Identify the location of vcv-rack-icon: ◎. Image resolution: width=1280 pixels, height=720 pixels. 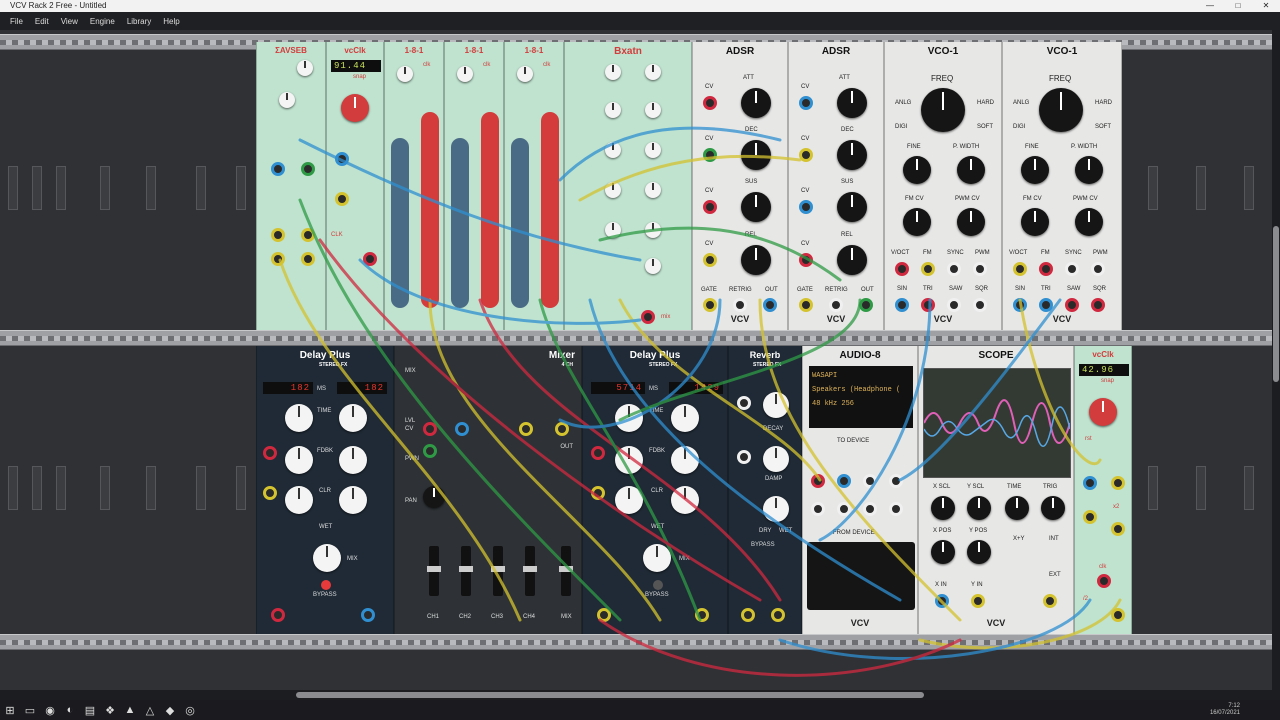
(190, 710).